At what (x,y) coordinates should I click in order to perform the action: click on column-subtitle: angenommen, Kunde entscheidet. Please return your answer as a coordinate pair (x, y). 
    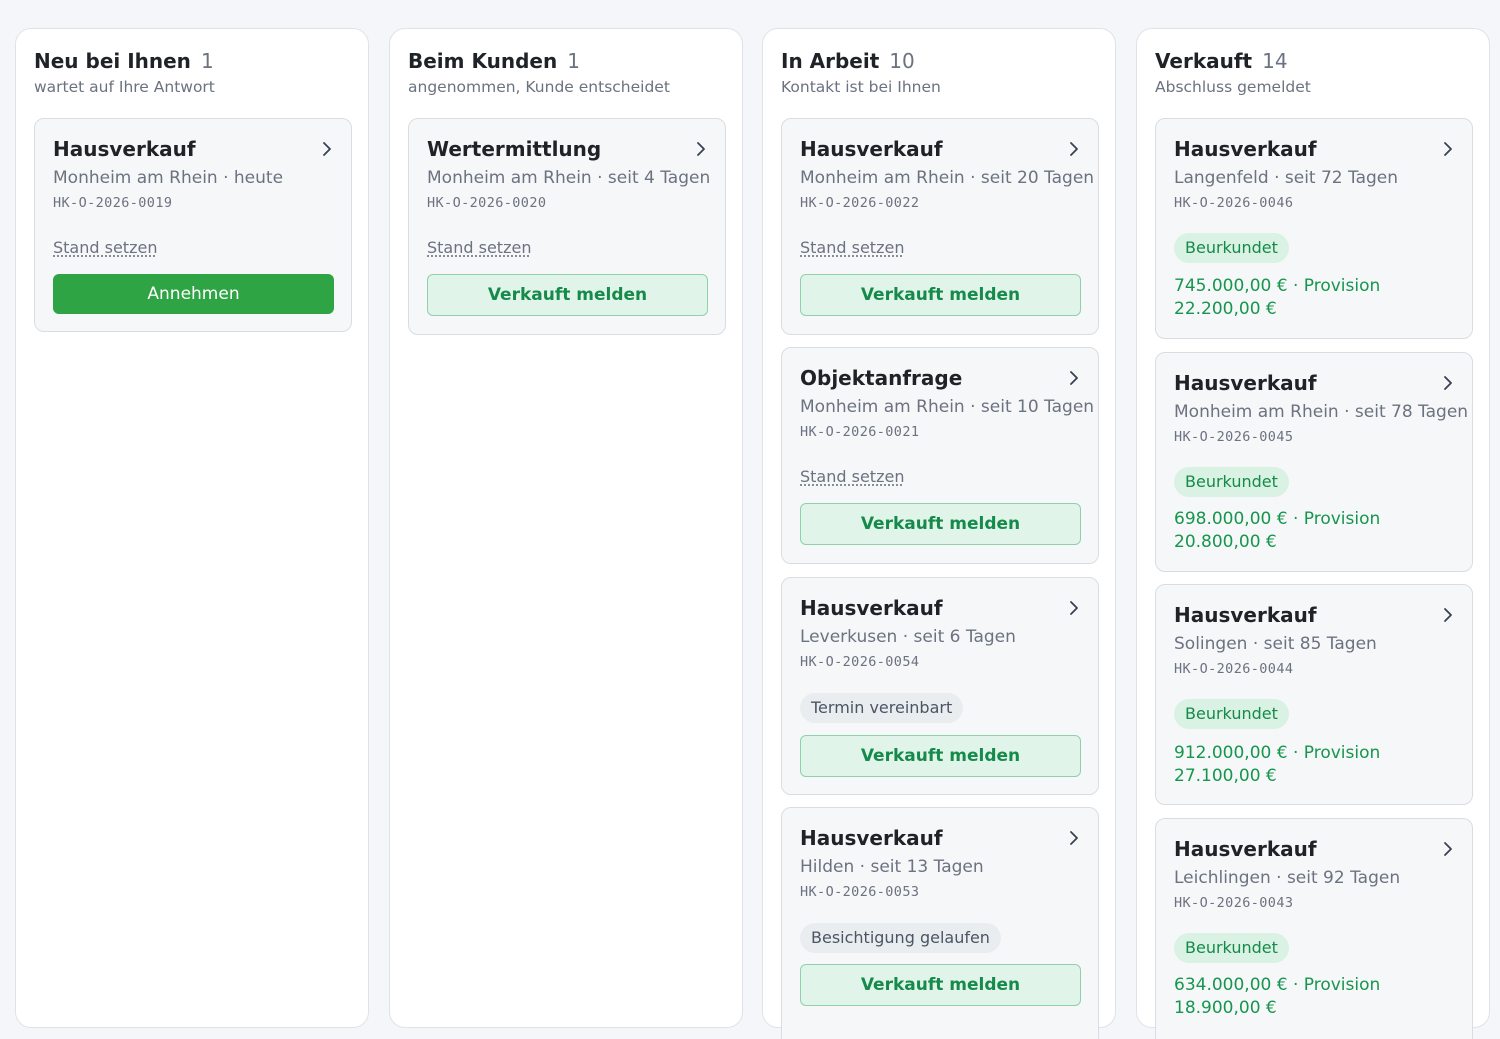
    Looking at the image, I should click on (539, 87).